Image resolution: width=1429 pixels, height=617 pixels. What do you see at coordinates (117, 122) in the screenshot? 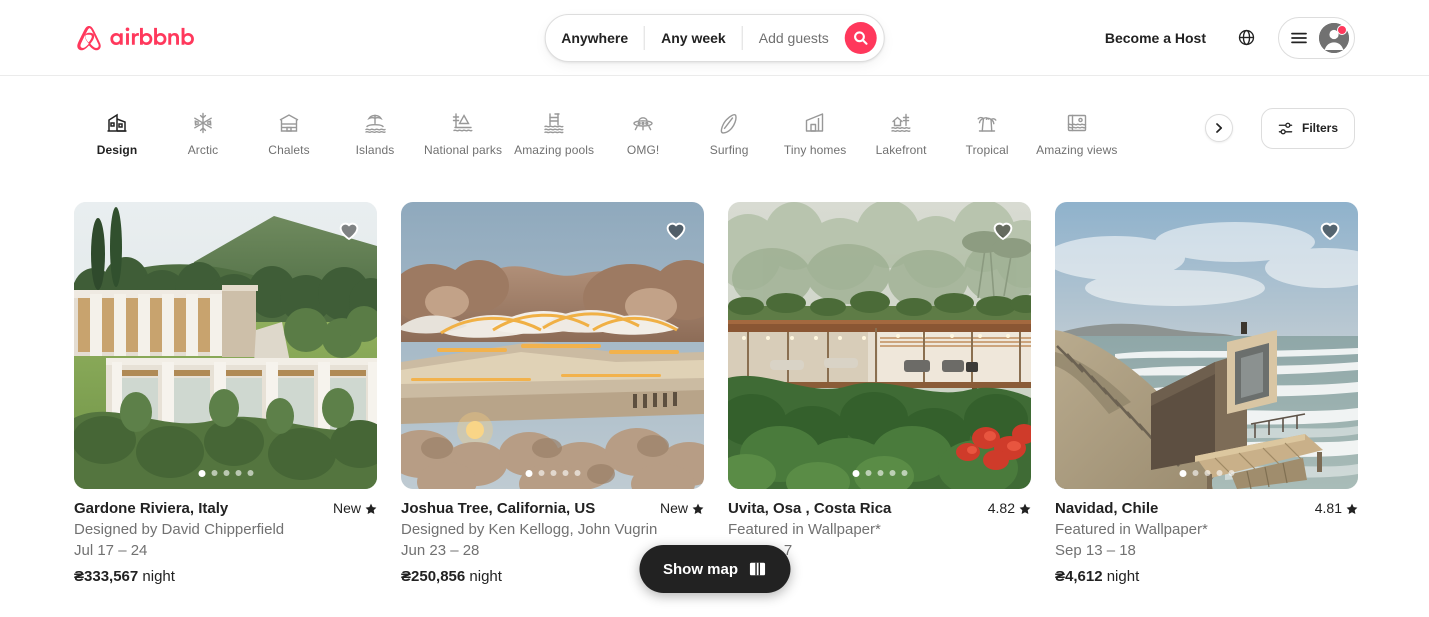
I see `design-building-icon` at bounding box center [117, 122].